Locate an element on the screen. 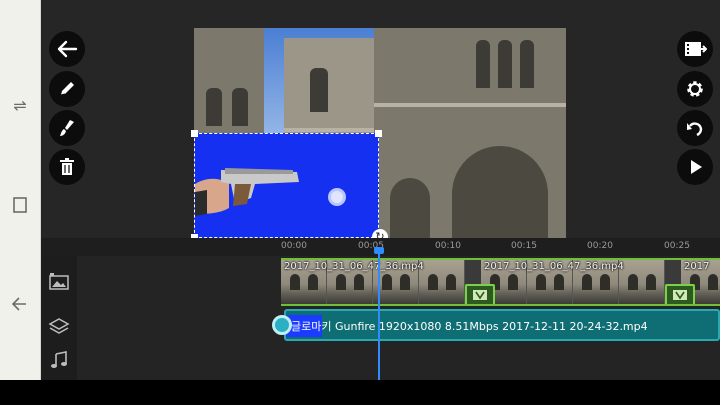  export-button is located at coordinates (695, 49).